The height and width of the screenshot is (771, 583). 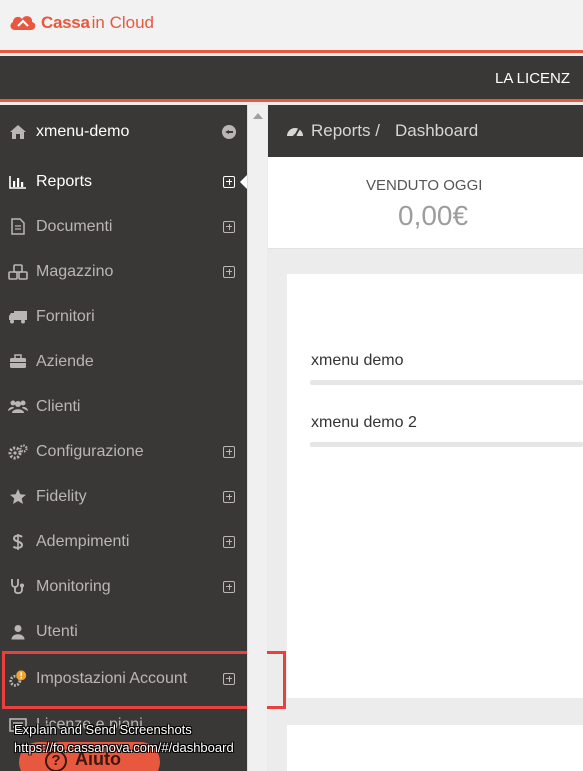 I want to click on shop-name: xmenu demo 2, so click(x=364, y=423).